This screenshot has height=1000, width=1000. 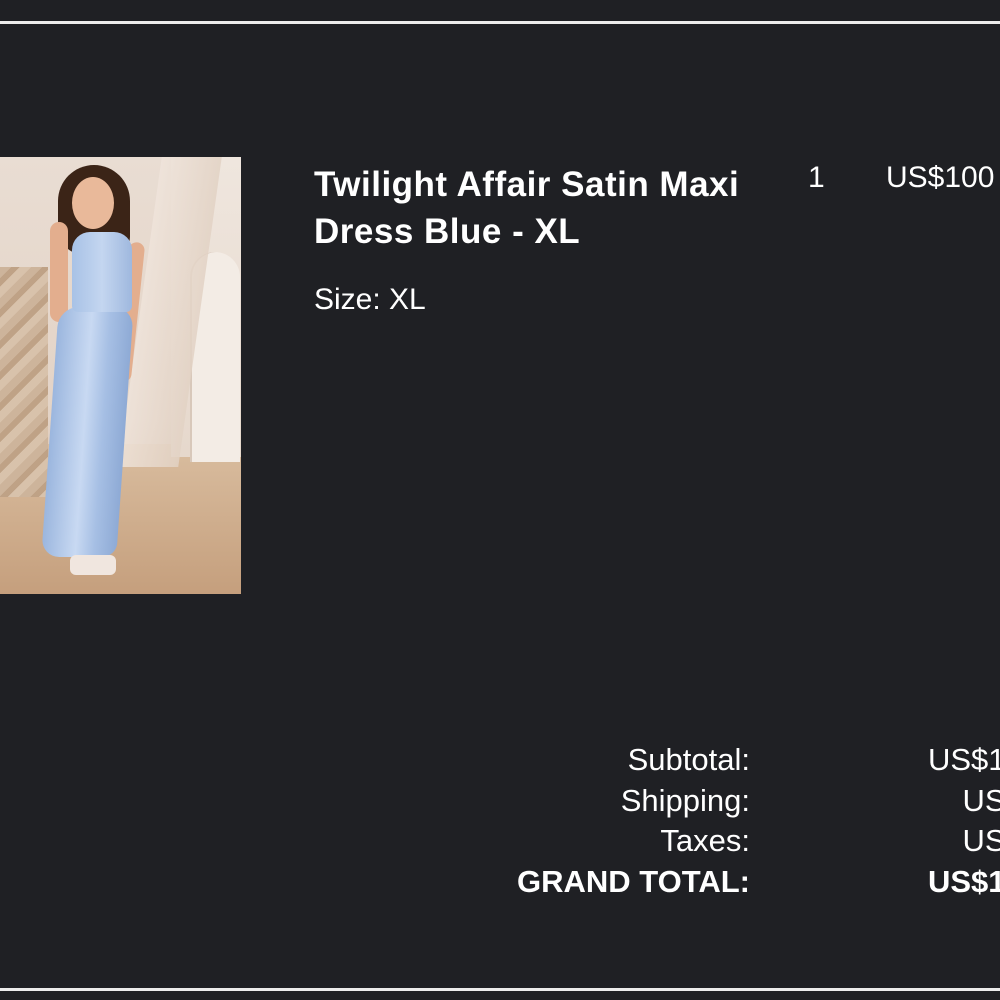 I want to click on taxes-value: US$7, so click(x=981, y=840).